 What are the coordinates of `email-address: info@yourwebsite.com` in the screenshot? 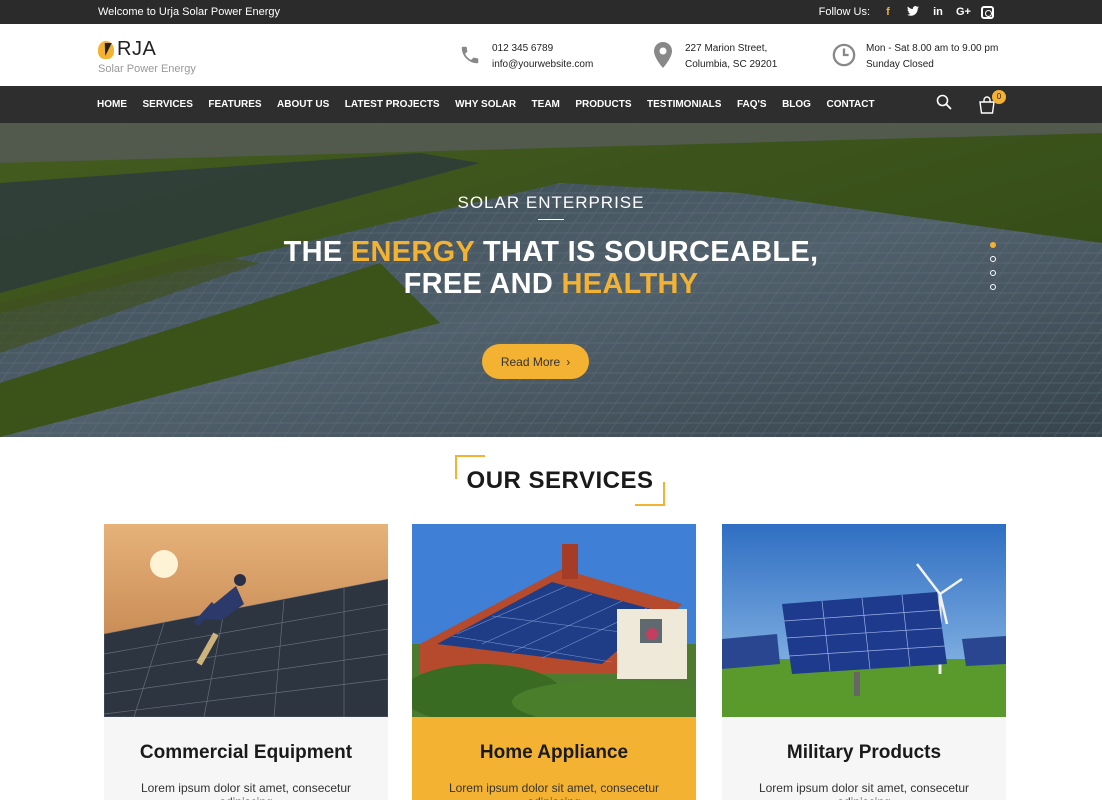 It's located at (542, 65).